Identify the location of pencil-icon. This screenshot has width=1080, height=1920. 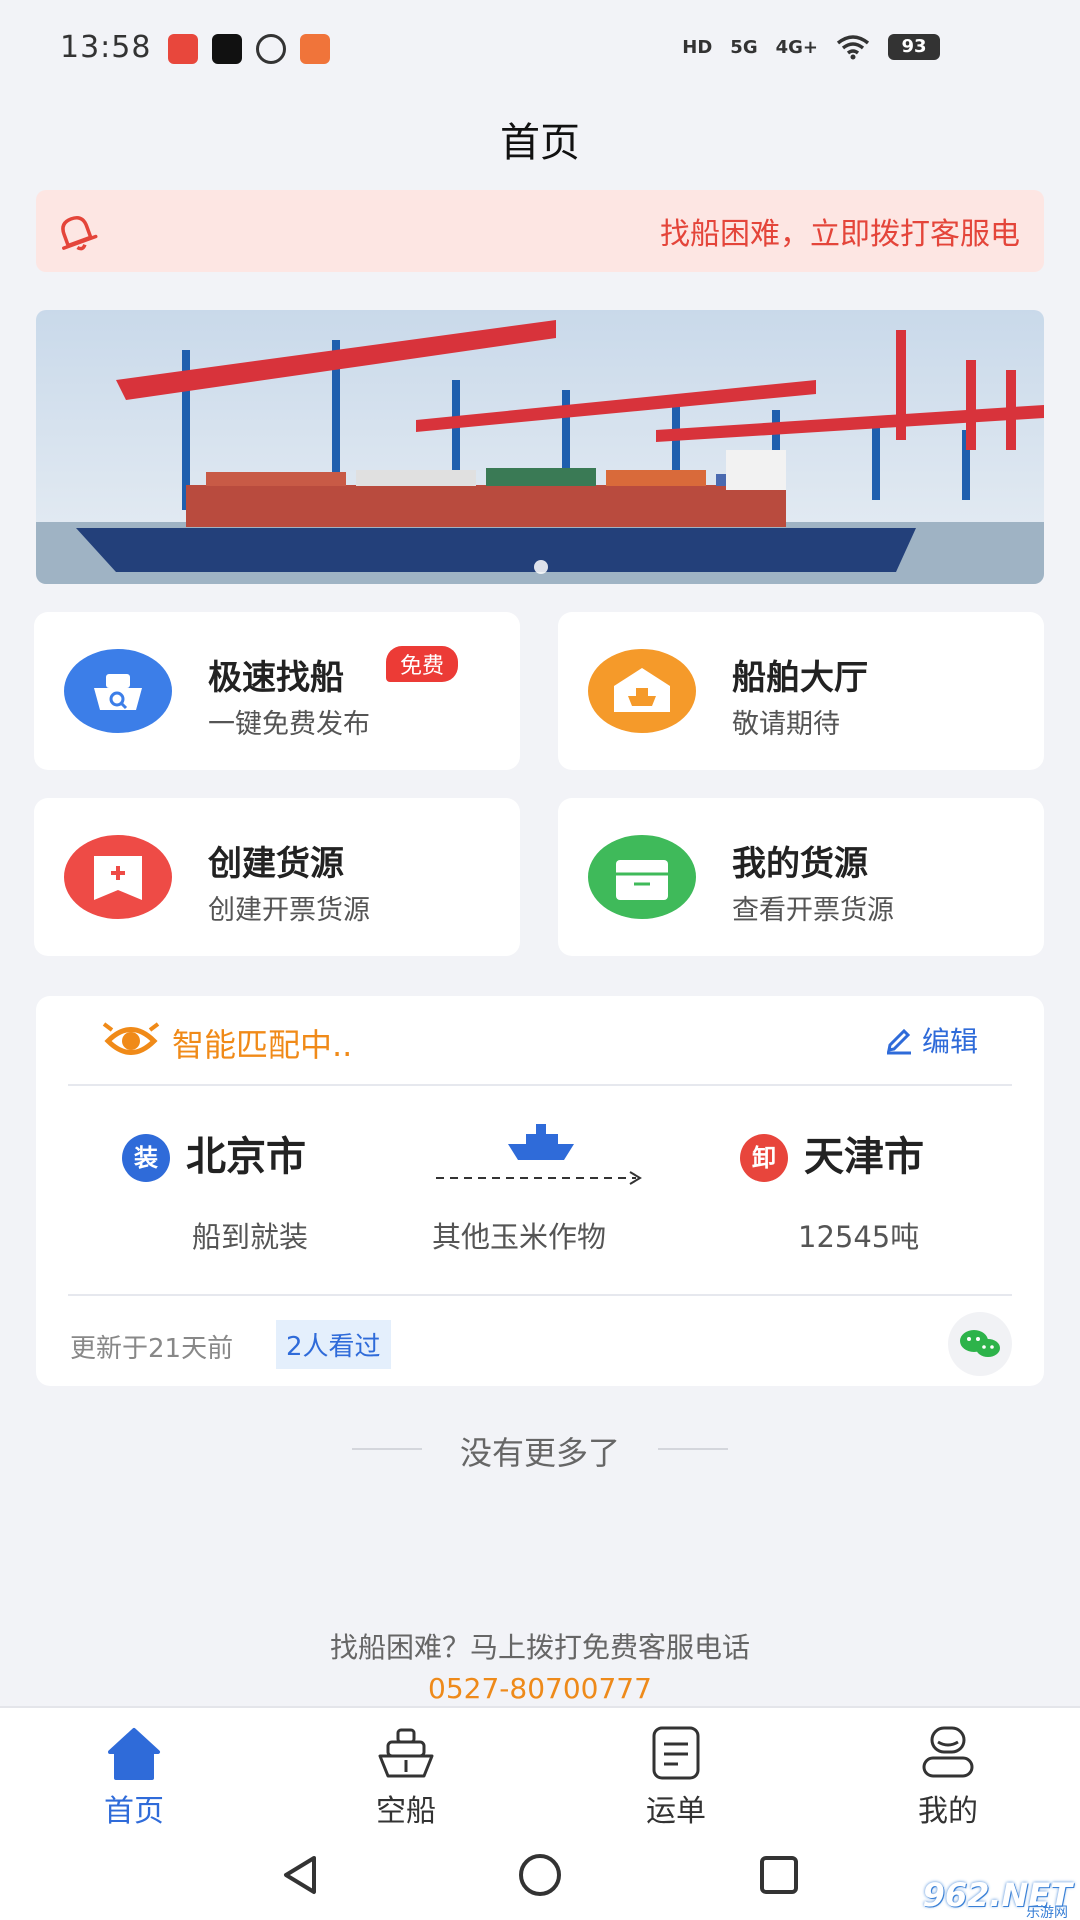
(898, 1041).